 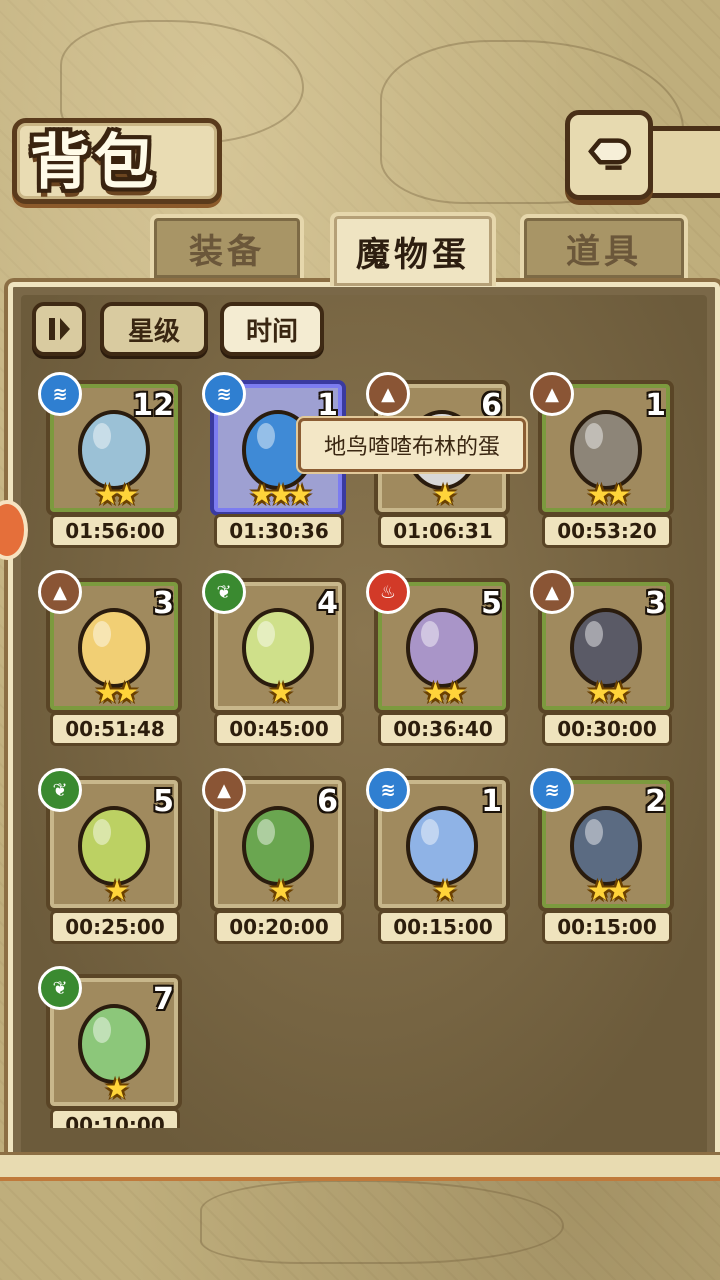 I want to click on egg-card: 12 ≋ ★★ 01:56:00, so click(x=110, y=460).